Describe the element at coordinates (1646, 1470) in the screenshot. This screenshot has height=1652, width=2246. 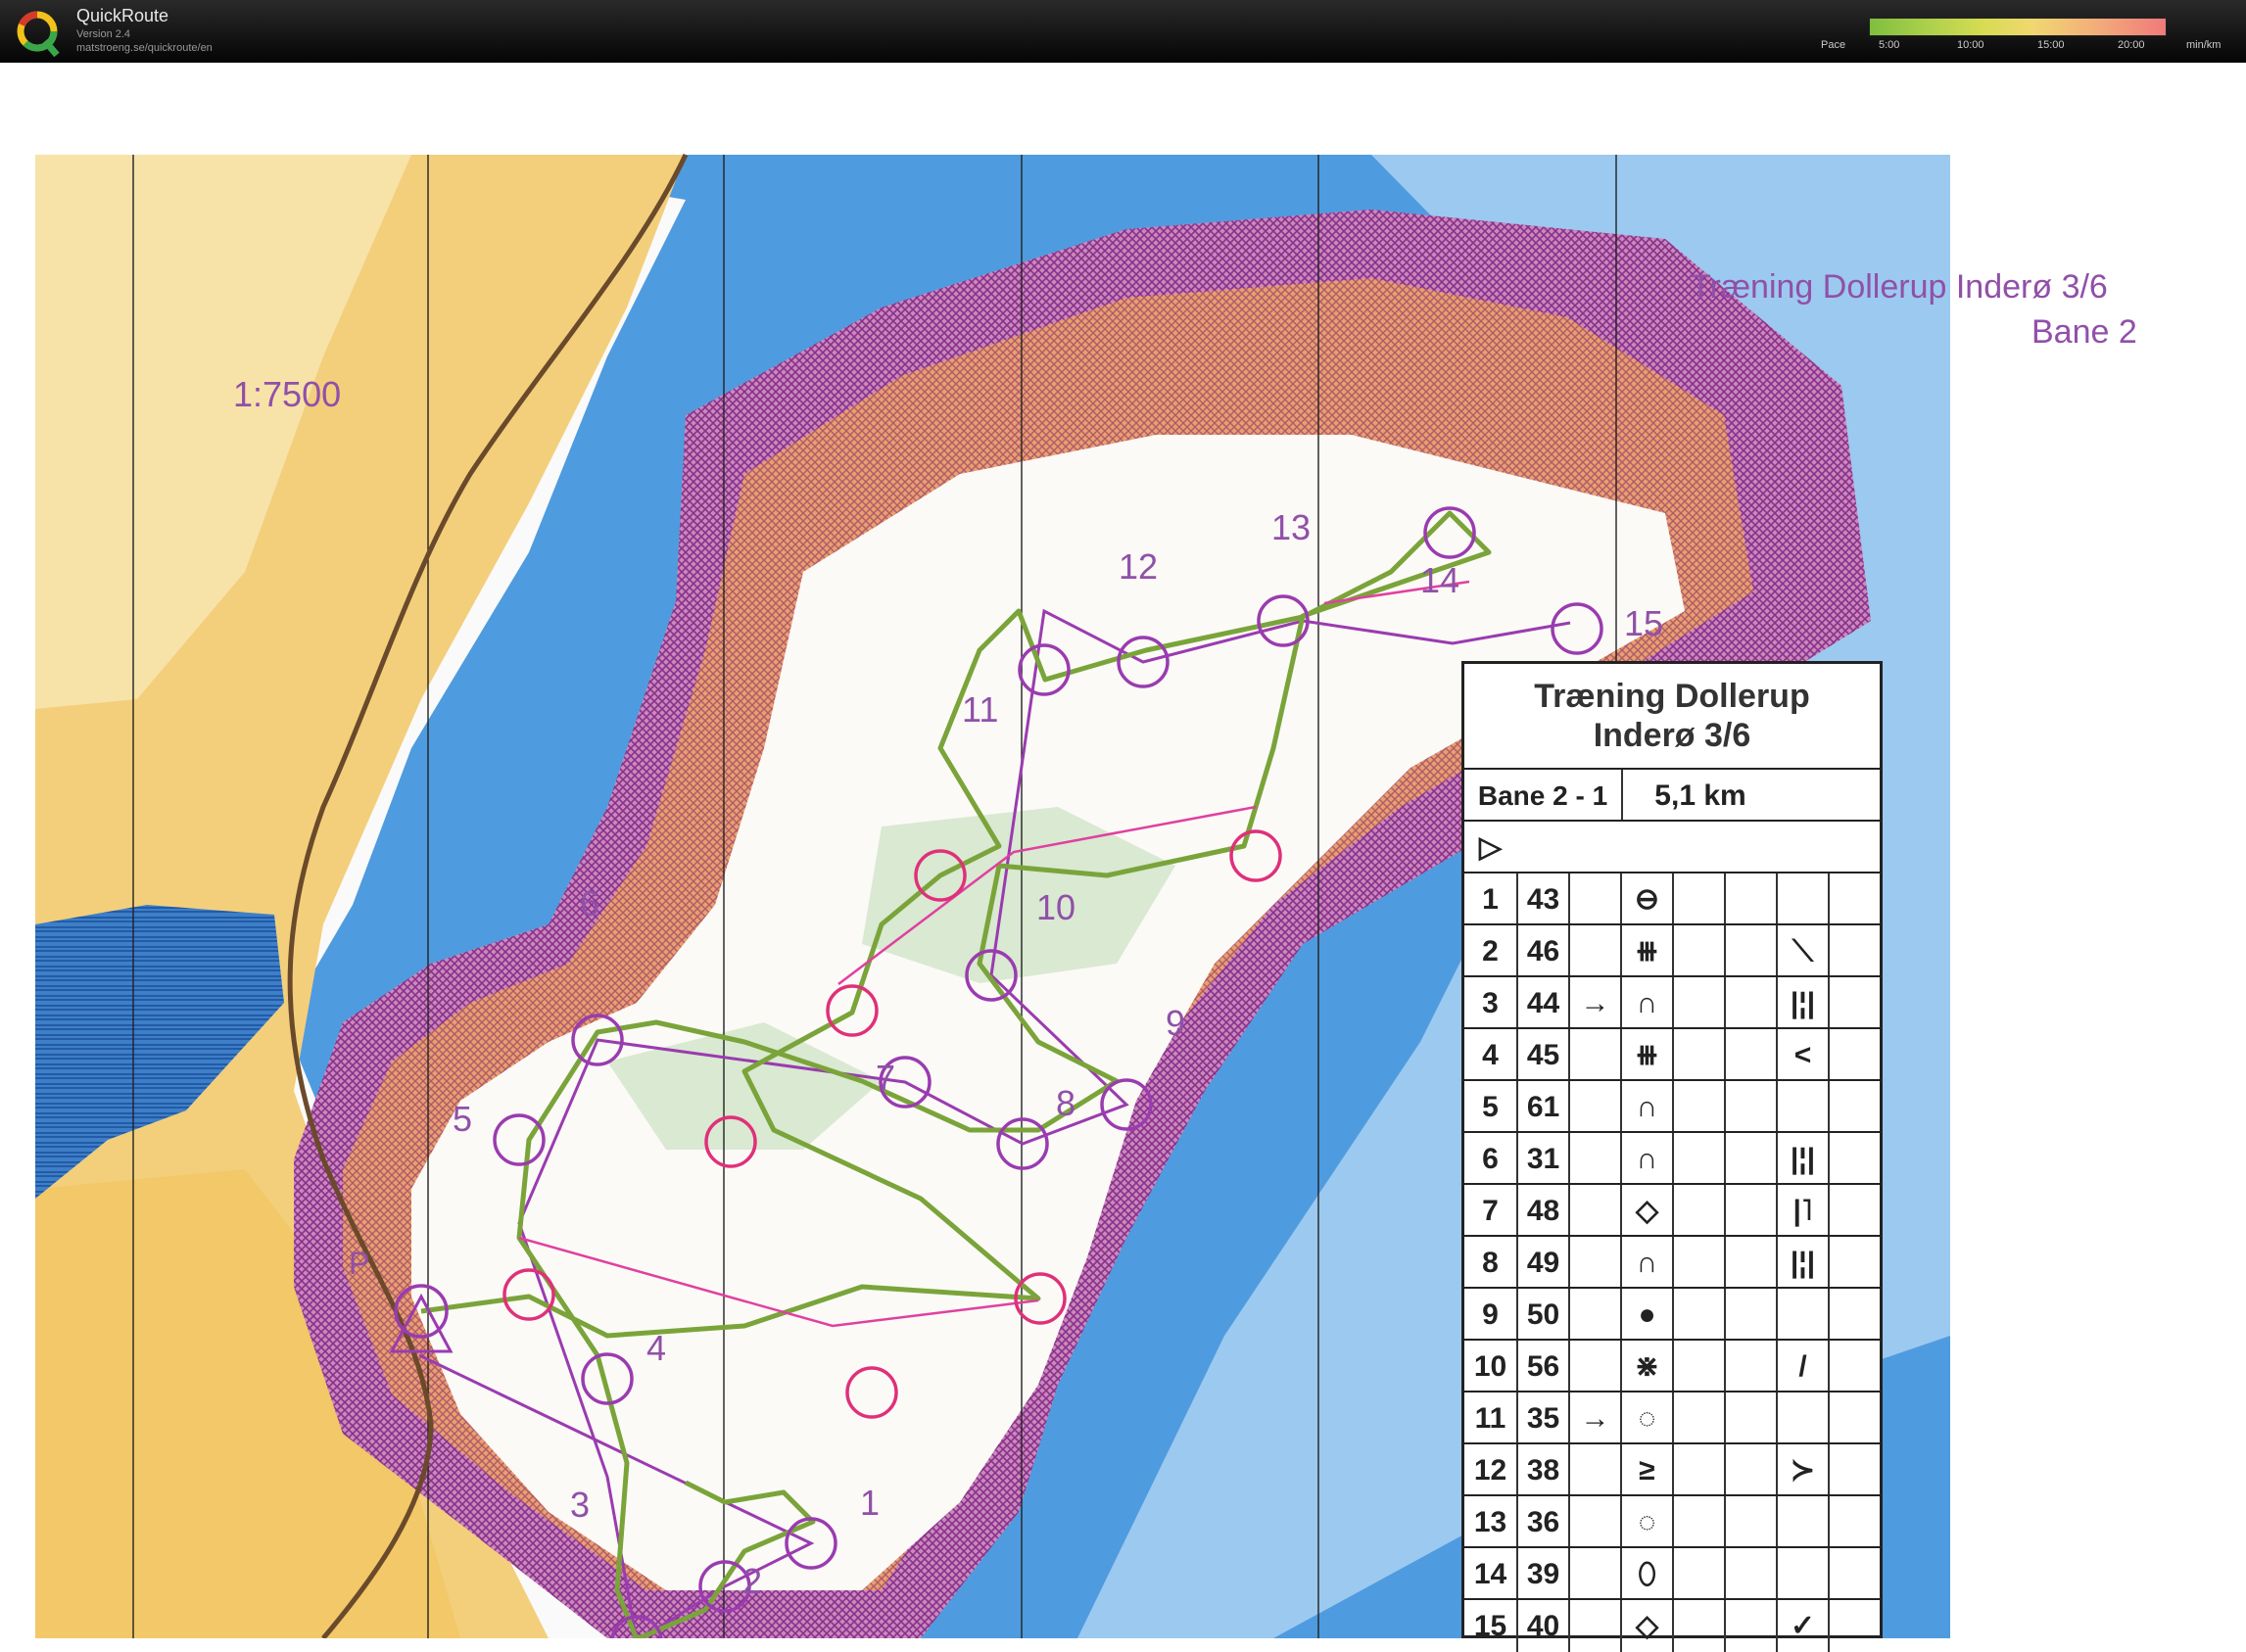
I see `control-feature-symbol: ≥` at that location.